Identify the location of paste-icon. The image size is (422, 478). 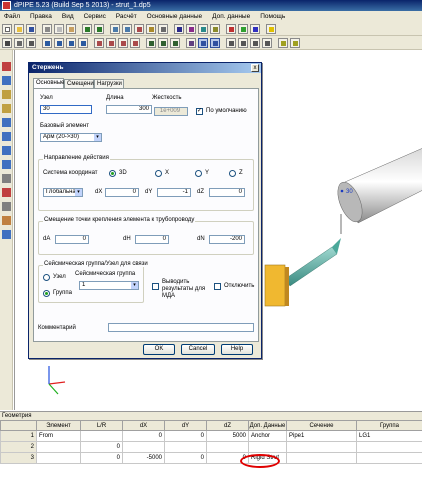
(71, 29).